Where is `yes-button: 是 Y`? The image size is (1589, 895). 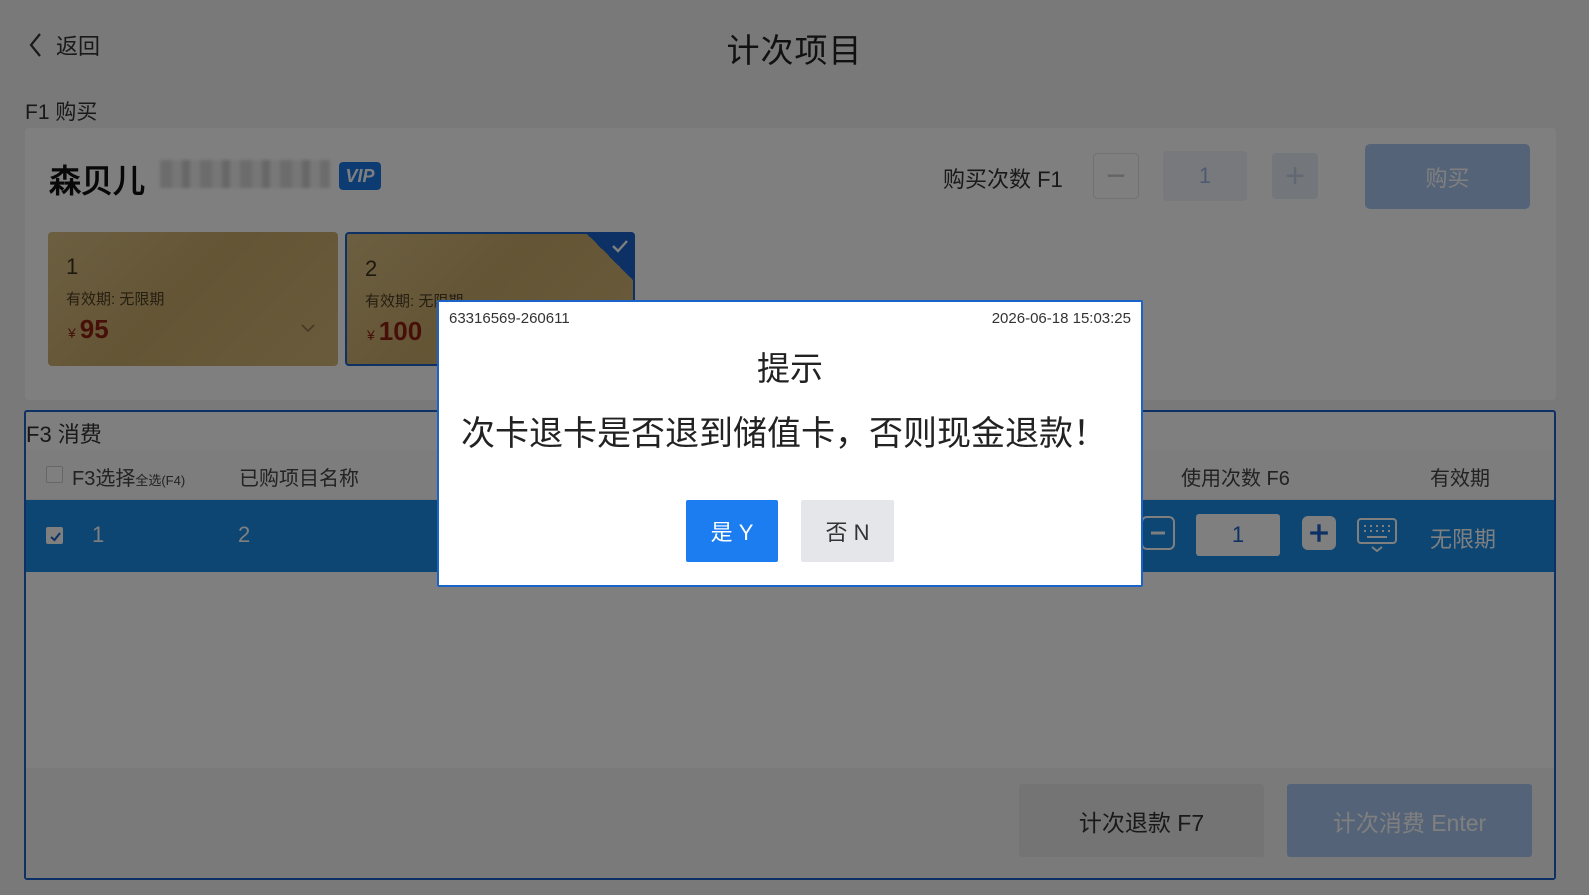 yes-button: 是 Y is located at coordinates (732, 531).